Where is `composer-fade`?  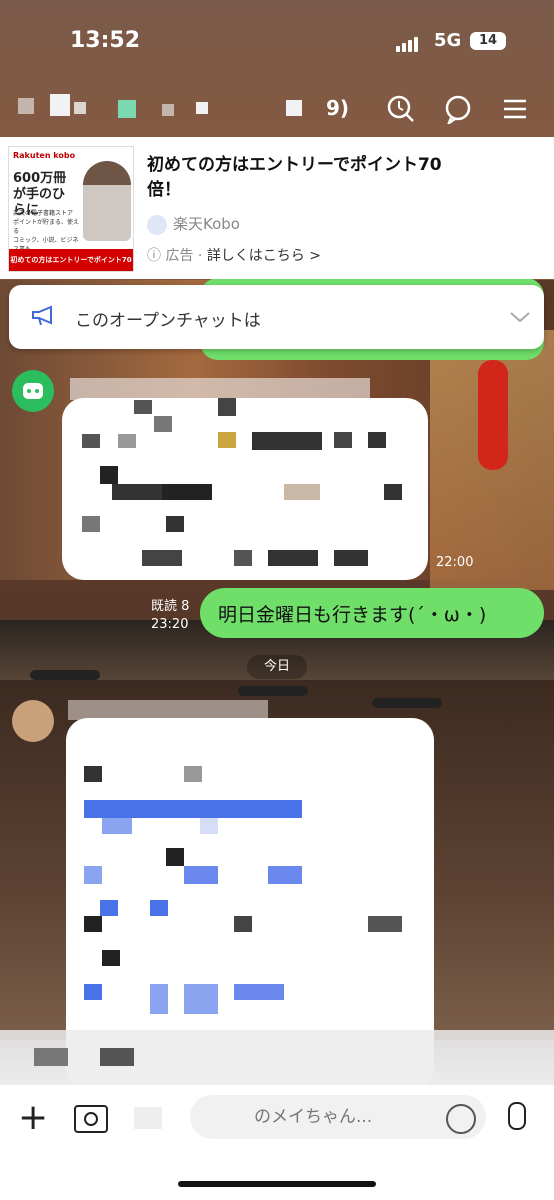 composer-fade is located at coordinates (277, 1057).